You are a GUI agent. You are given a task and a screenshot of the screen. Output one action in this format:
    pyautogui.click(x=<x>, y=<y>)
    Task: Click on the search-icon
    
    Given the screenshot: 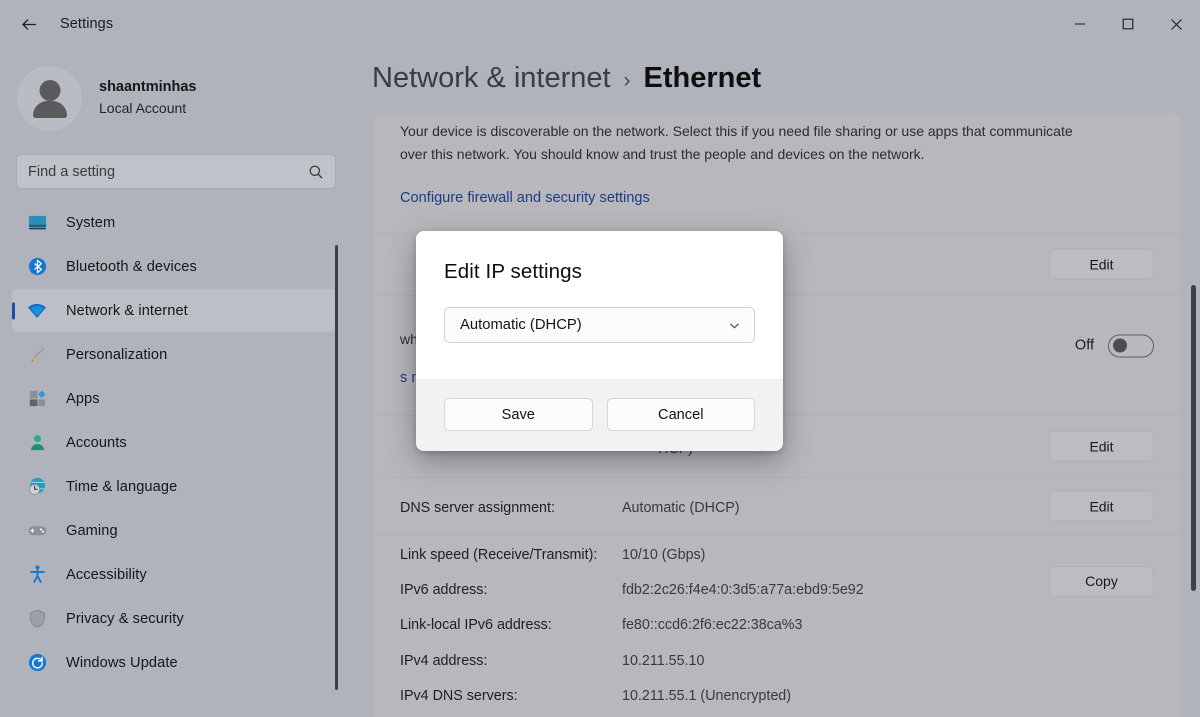 What is the action you would take?
    pyautogui.click(x=316, y=172)
    